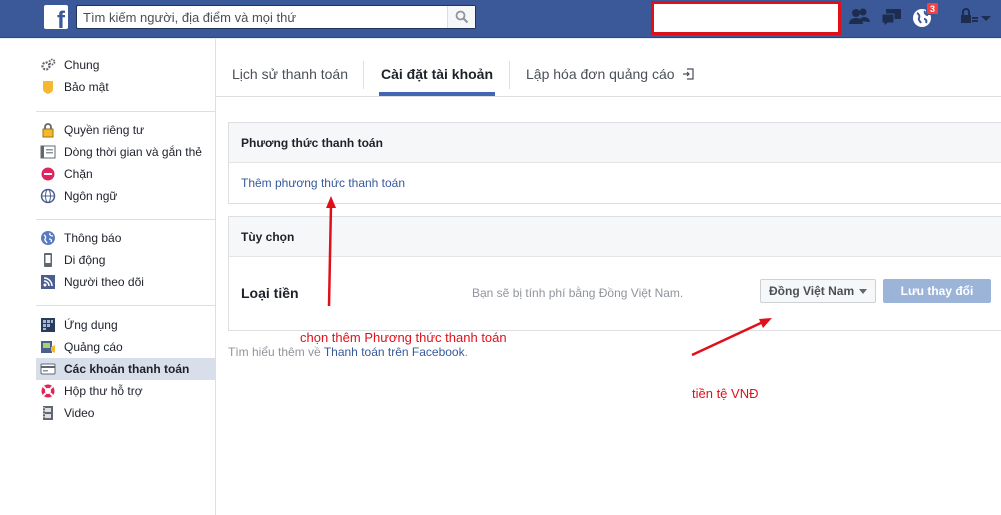  I want to click on block-icon, so click(48, 174).